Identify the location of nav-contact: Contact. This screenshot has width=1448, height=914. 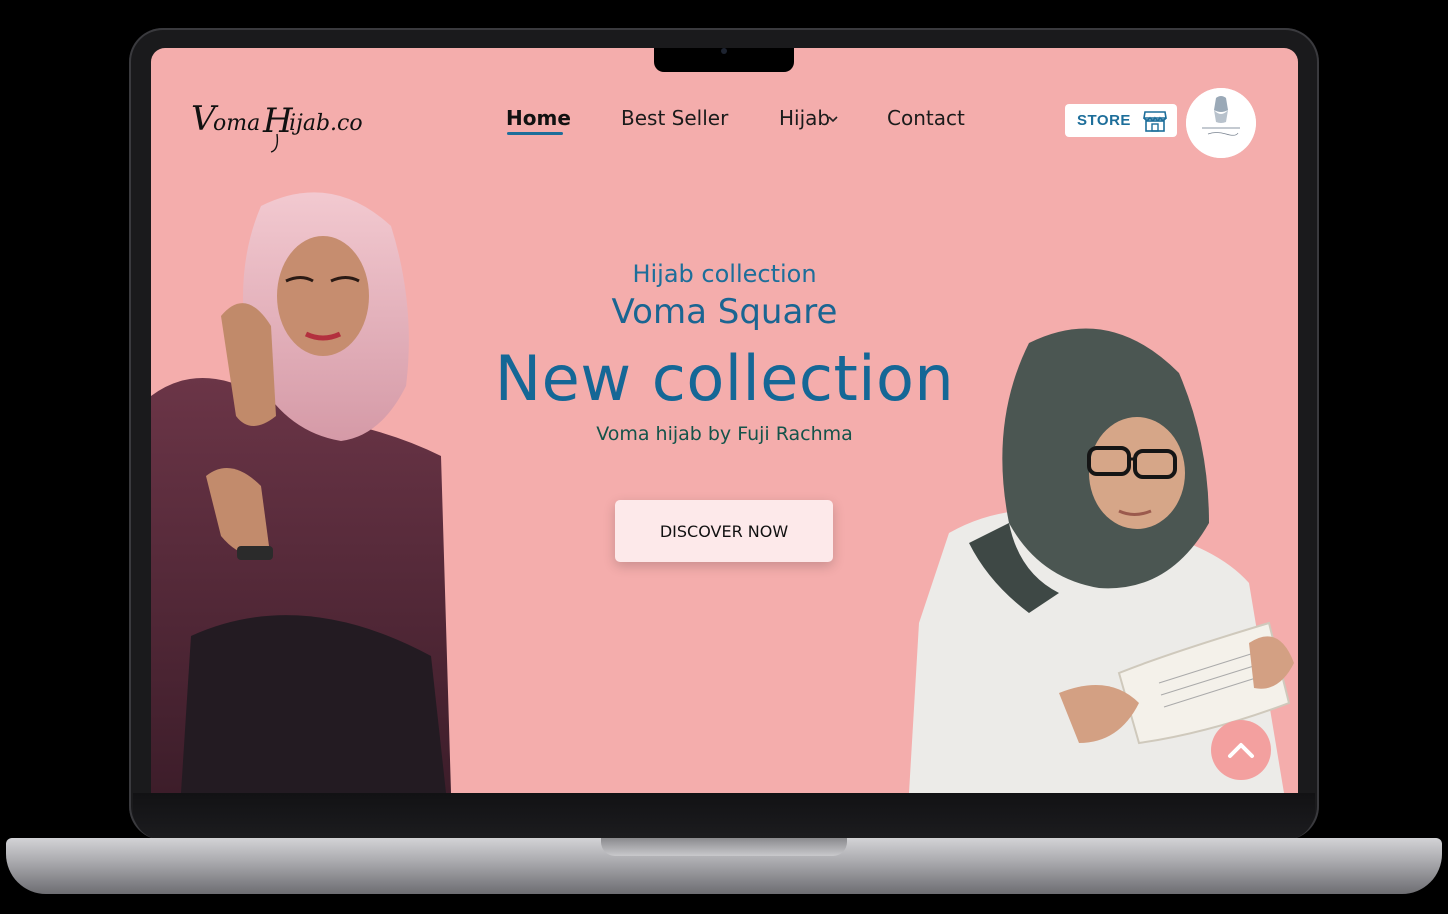
(926, 118).